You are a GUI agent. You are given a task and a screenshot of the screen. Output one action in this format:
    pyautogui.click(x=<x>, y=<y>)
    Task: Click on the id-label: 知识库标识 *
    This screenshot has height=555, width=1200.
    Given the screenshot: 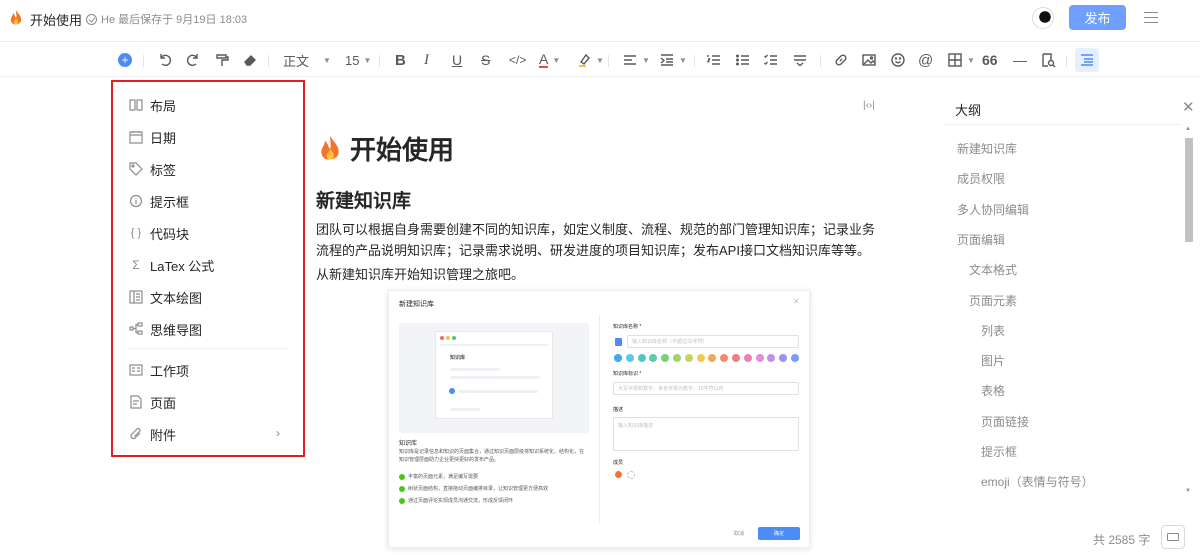 What is the action you would take?
    pyautogui.click(x=627, y=374)
    